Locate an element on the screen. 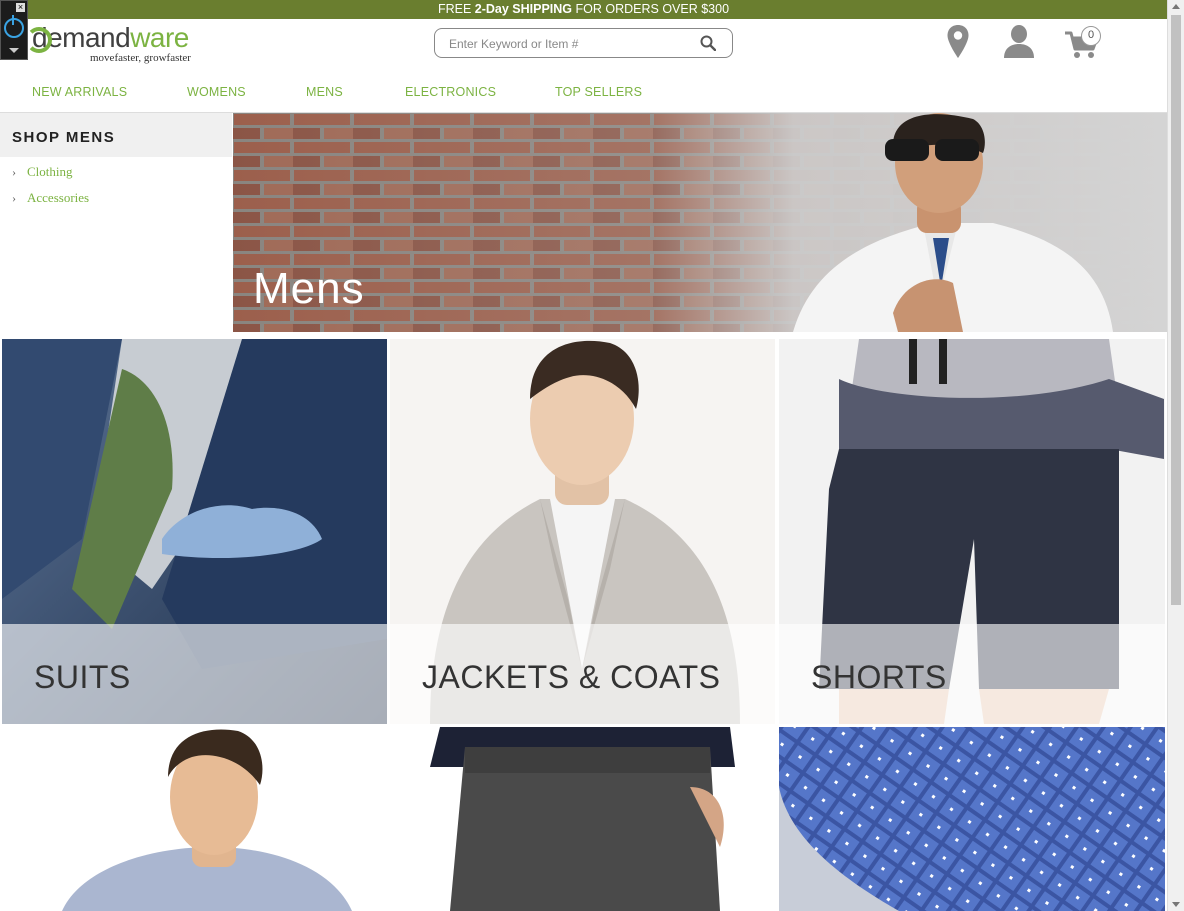 Image resolution: width=1184 pixels, height=911 pixels. logo-name-green: ware is located at coordinates (159, 37).